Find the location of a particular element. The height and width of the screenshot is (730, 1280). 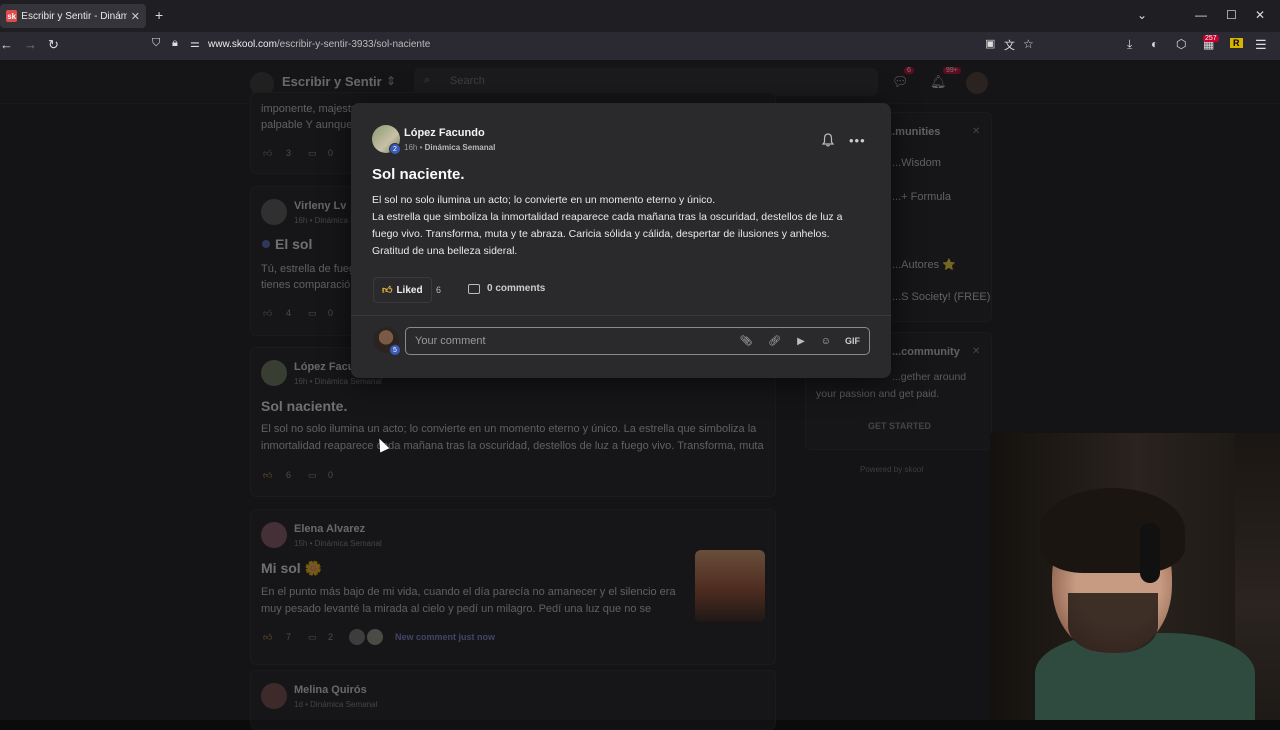

community-link: ...S Society! (FREE) is located at coordinates (941, 297).